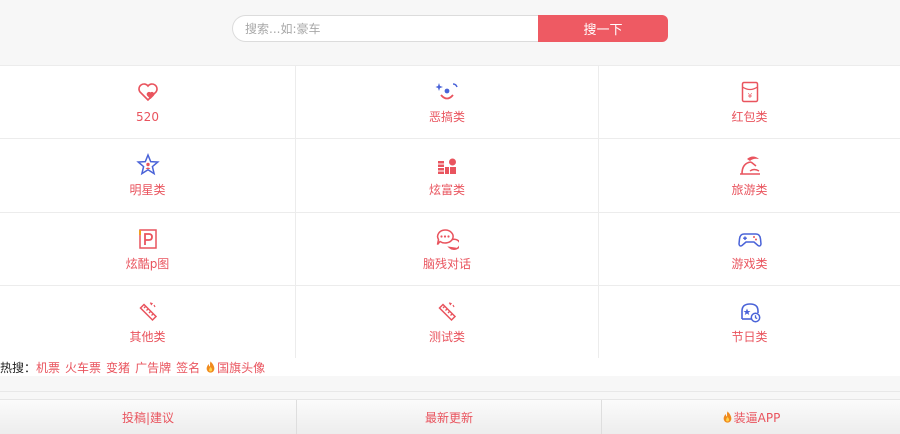  I want to click on category-holiday: 节日类, so click(749, 322).